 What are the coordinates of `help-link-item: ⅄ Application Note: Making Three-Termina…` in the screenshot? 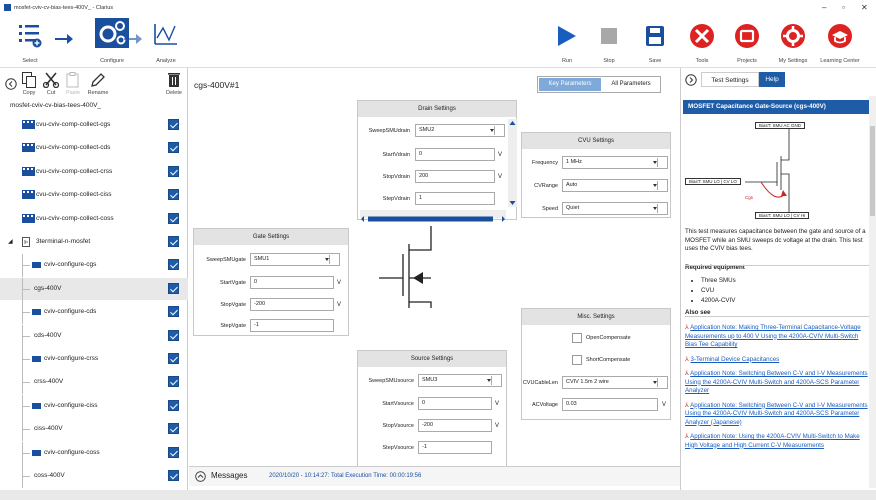 It's located at (778, 337).